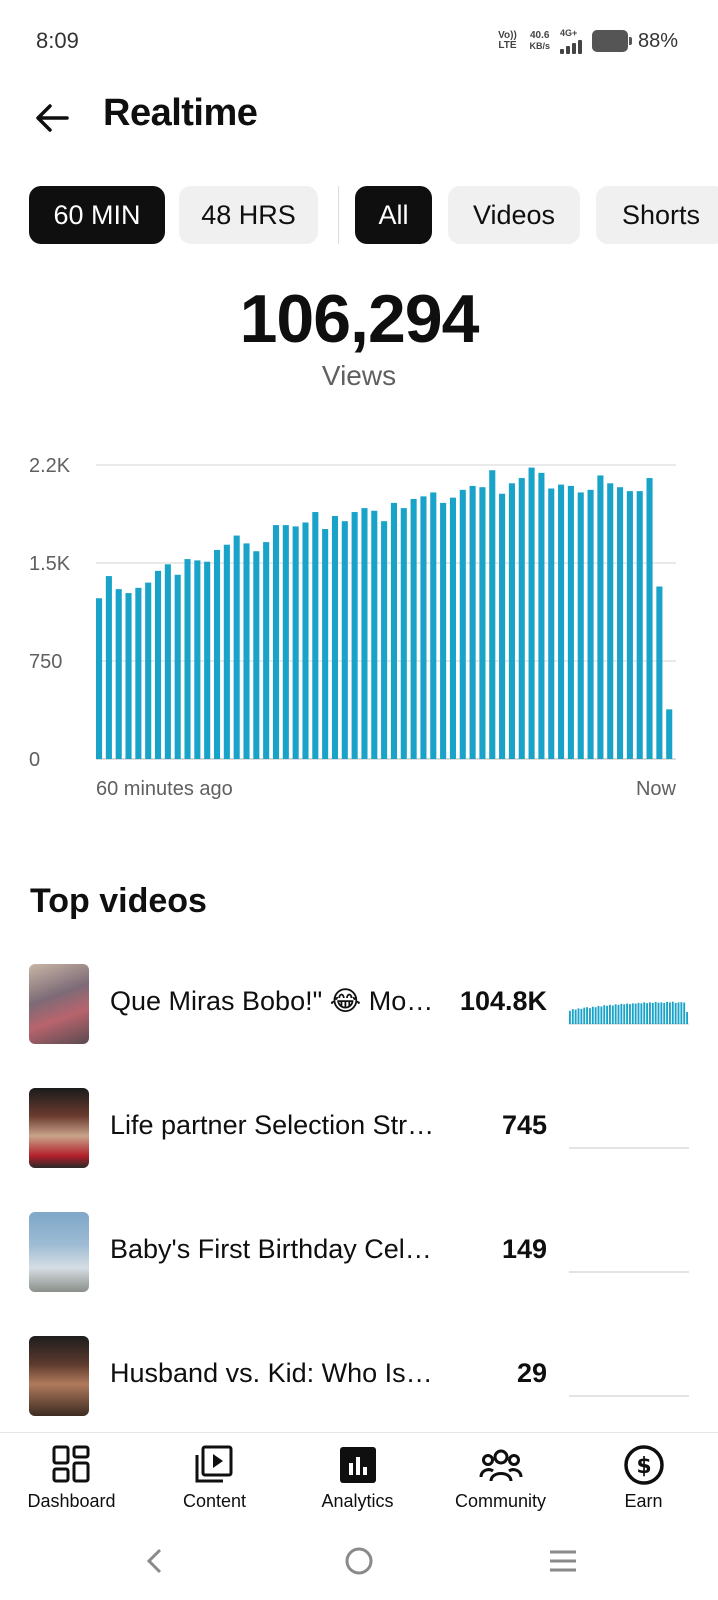  Describe the element at coordinates (248, 215) in the screenshot. I see `chip-48-hrs: 48 HRS` at that location.